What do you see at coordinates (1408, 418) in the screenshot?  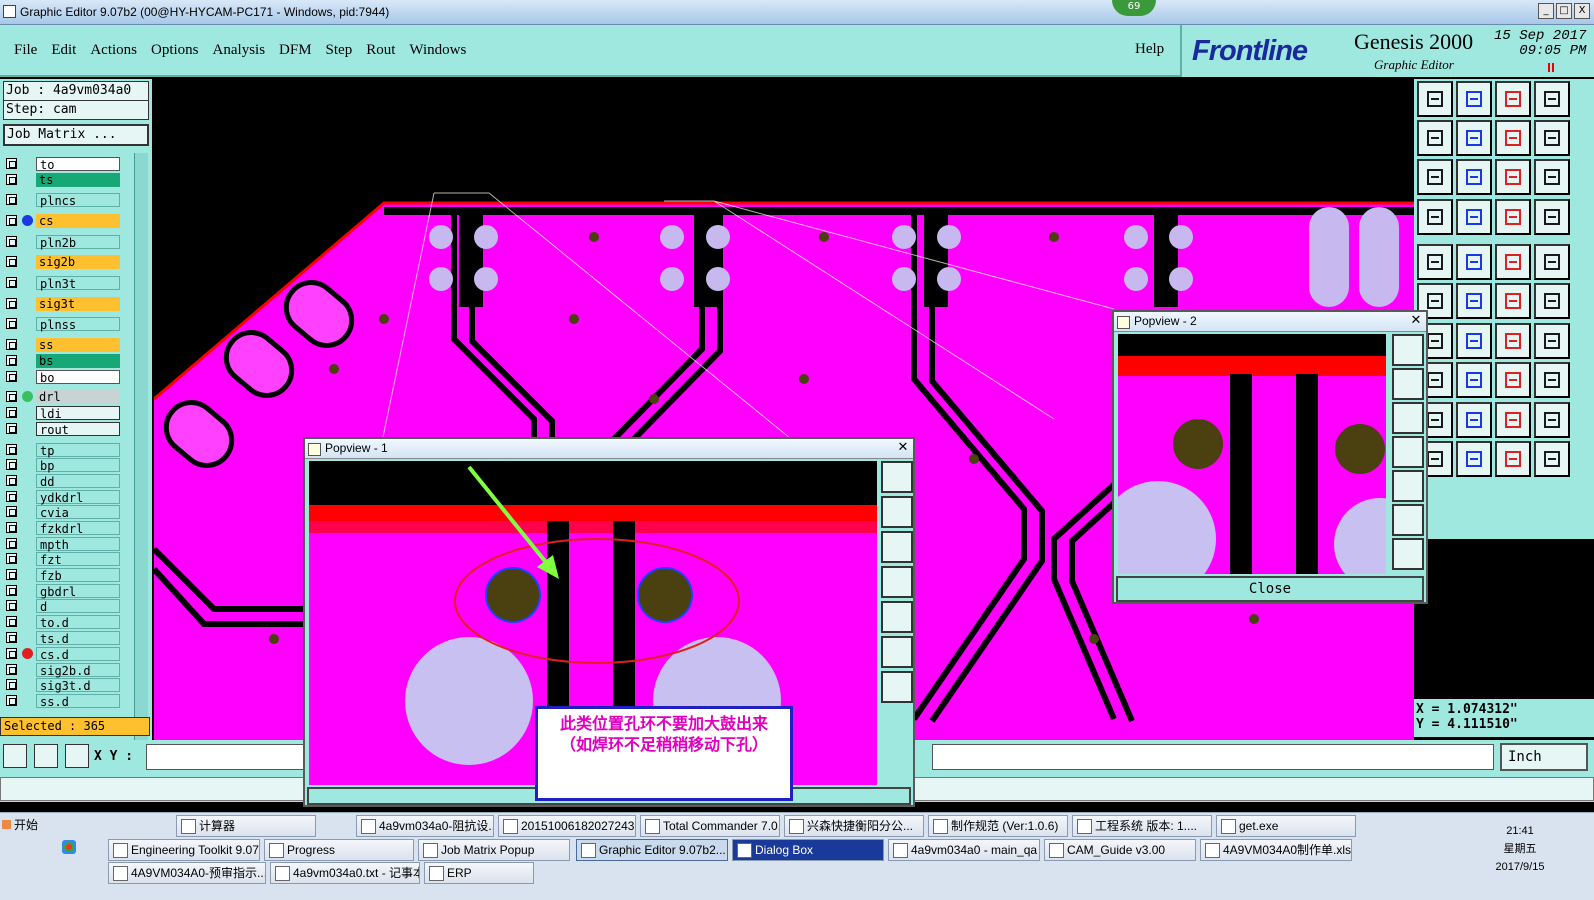 I see `popview-2-pan-down-icon` at bounding box center [1408, 418].